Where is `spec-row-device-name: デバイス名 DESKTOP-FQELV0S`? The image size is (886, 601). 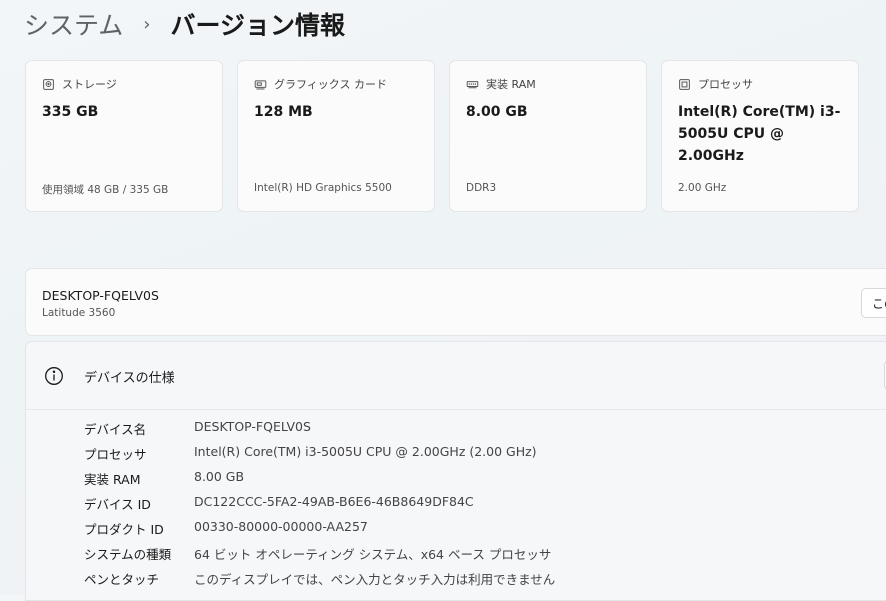
spec-row-device-name: デバイス名 DESKTOP-FQELV0S is located at coordinates (197, 430).